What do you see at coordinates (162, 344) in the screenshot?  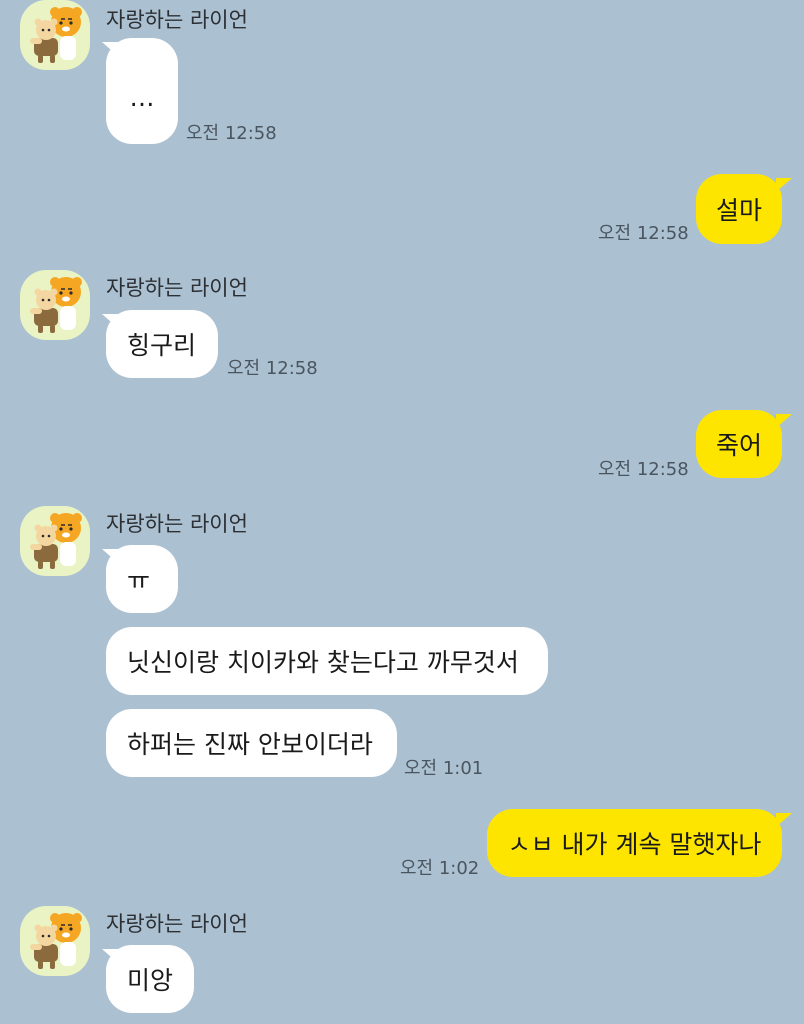 I see `message-bubble: 힝구리` at bounding box center [162, 344].